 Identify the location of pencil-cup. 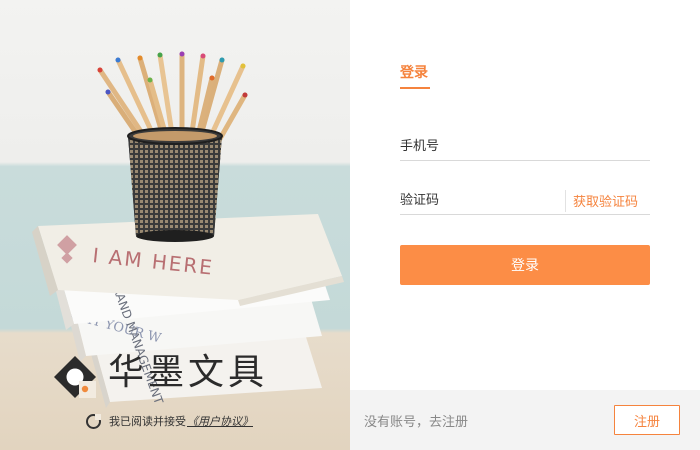
(175, 184).